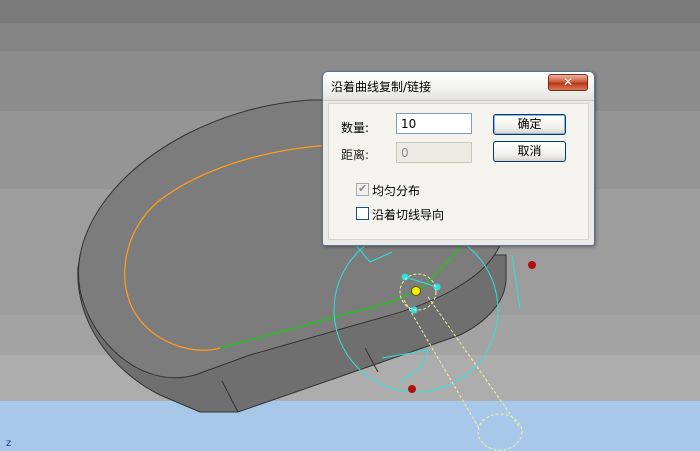 Image resolution: width=700 pixels, height=451 pixels. I want to click on distance-input, so click(434, 152).